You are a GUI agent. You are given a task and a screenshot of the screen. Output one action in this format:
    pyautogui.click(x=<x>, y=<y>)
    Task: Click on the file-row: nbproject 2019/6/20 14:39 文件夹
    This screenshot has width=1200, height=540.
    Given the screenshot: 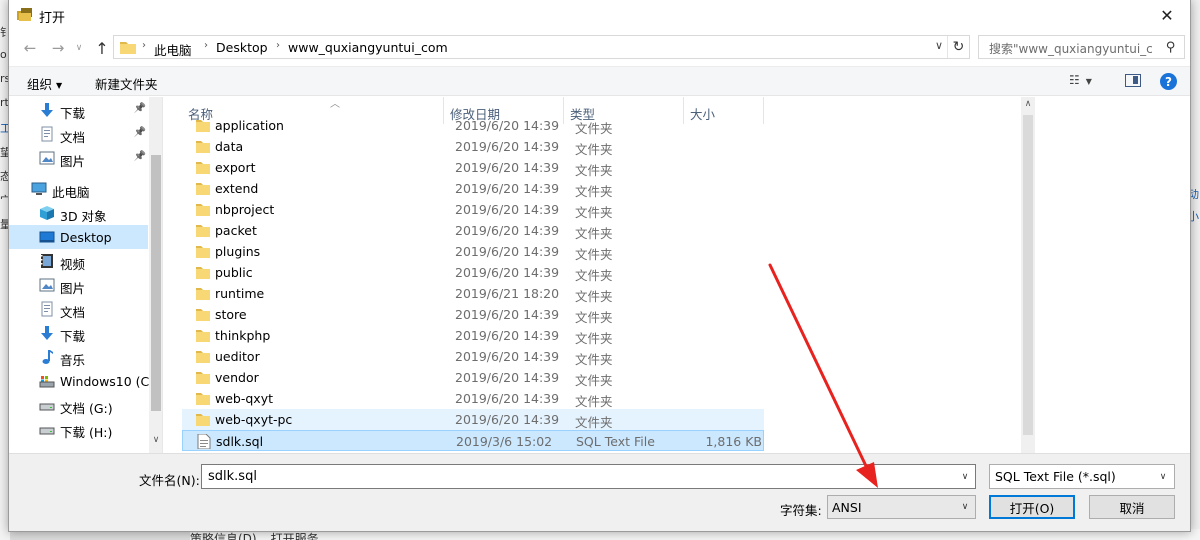 What is the action you would take?
    pyautogui.click(x=473, y=209)
    